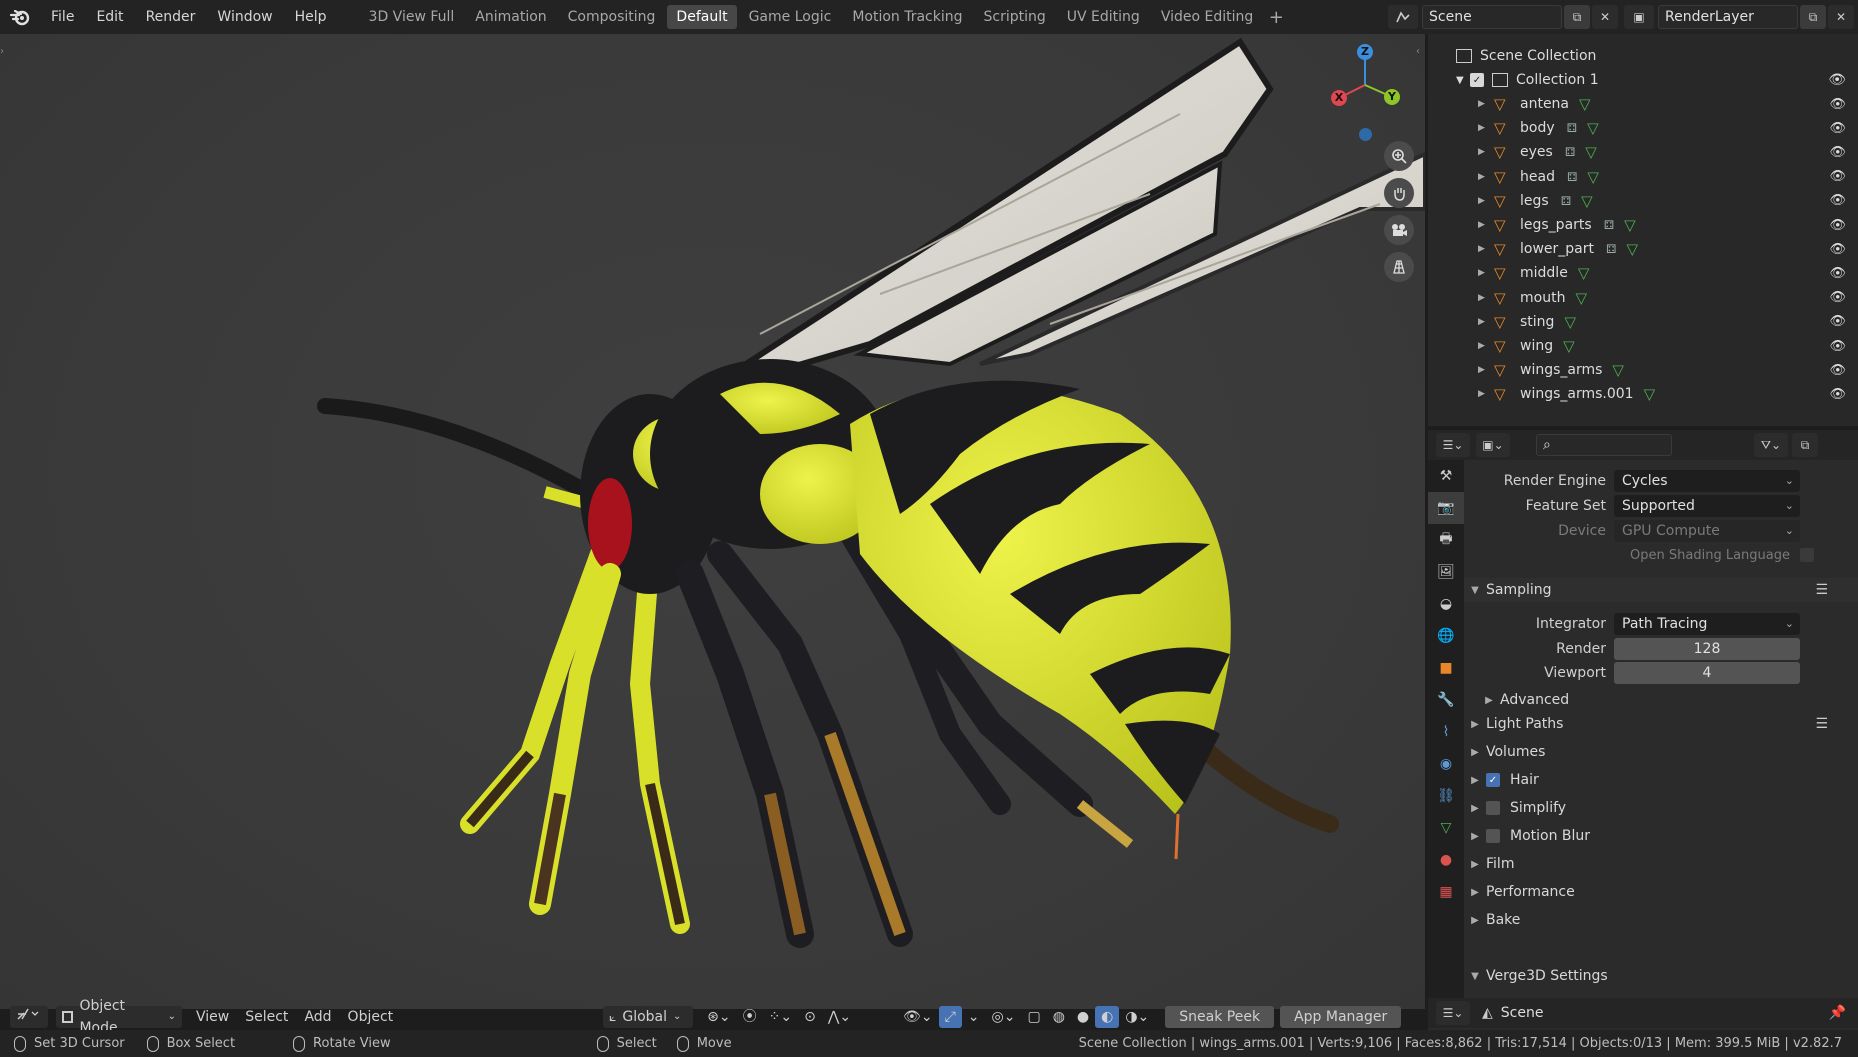 The height and width of the screenshot is (1057, 1858). Describe the element at coordinates (1643, 273) in the screenshot. I see `outliner-object-row: ▶ ▽ middle ▽ 👁` at that location.